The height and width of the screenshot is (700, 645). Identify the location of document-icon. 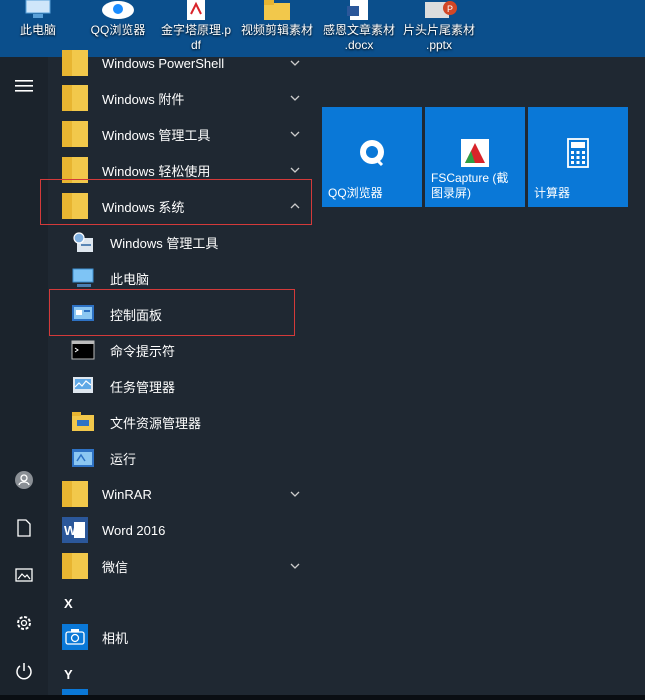
(24, 528).